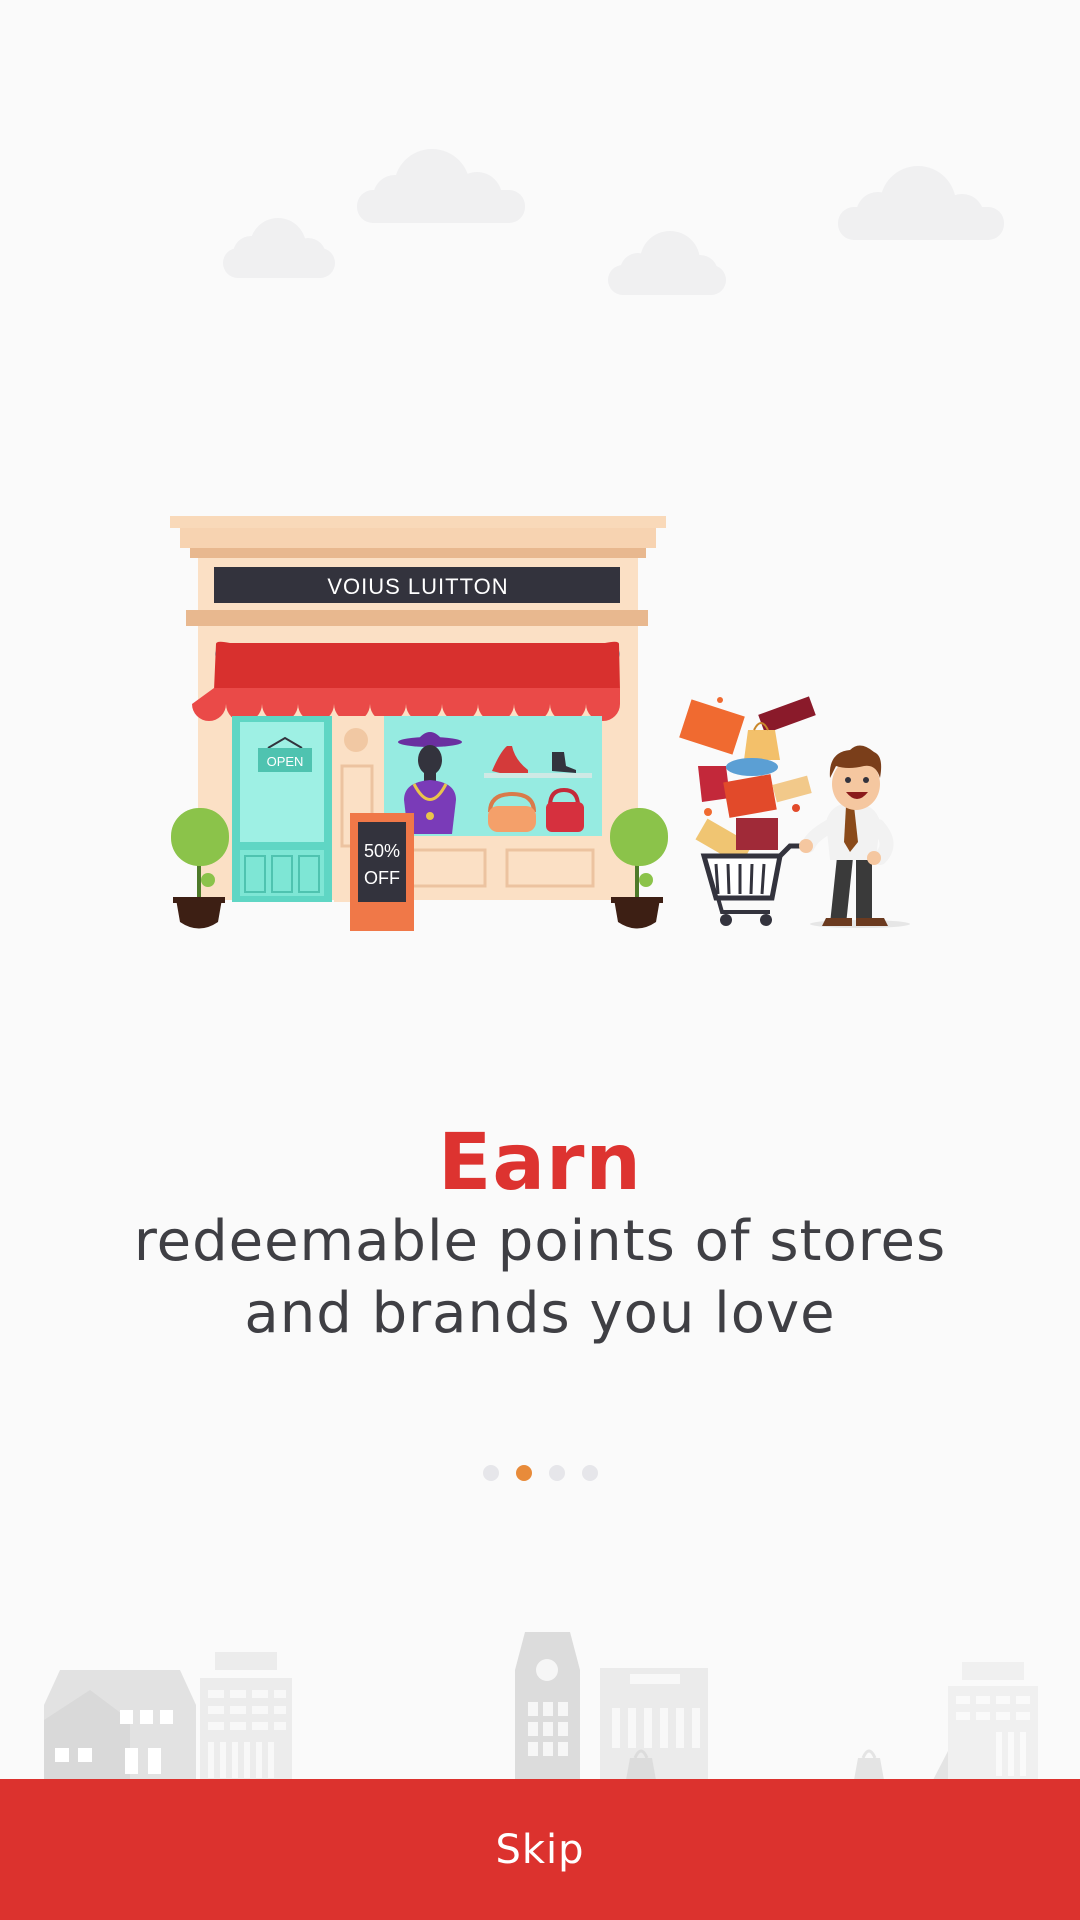 The image size is (1080, 1920). Describe the element at coordinates (382, 851) in the screenshot. I see `sale-board-line1: 50%` at that location.